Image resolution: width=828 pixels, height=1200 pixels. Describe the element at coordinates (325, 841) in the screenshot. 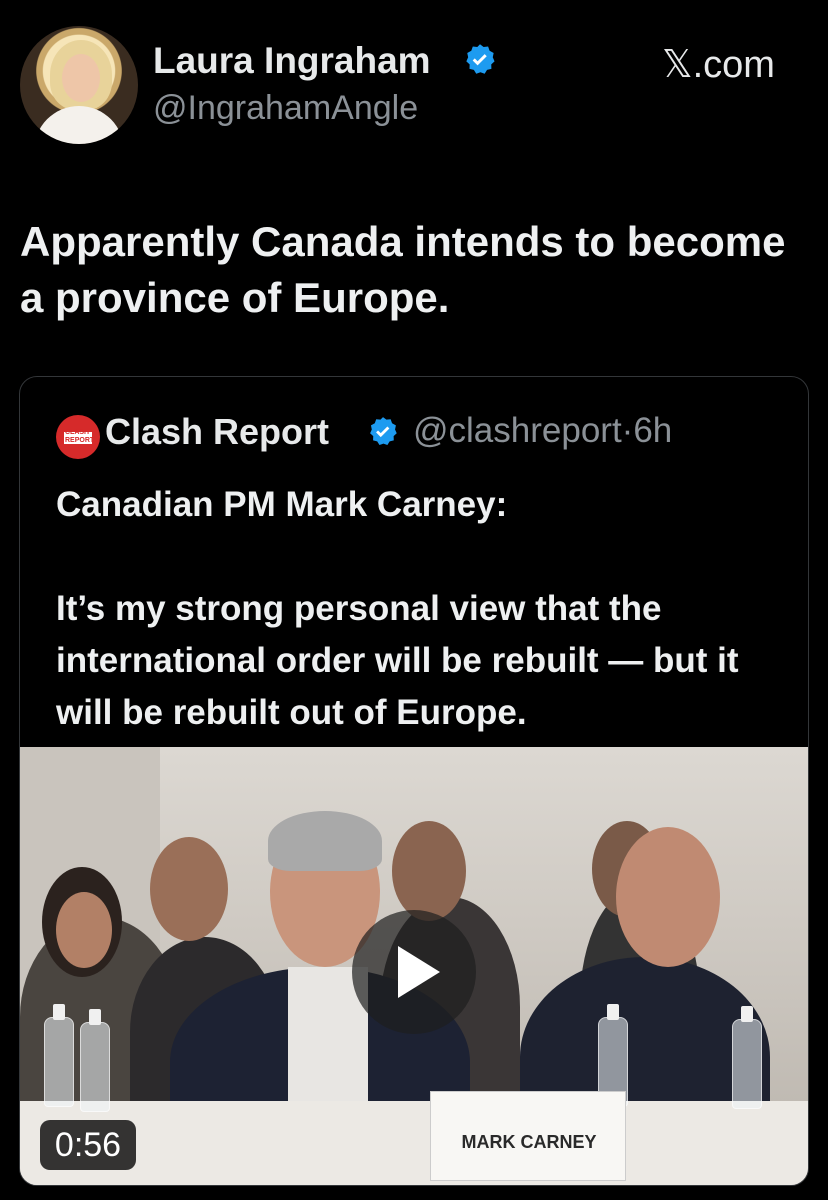

I see `speaker-hair` at that location.